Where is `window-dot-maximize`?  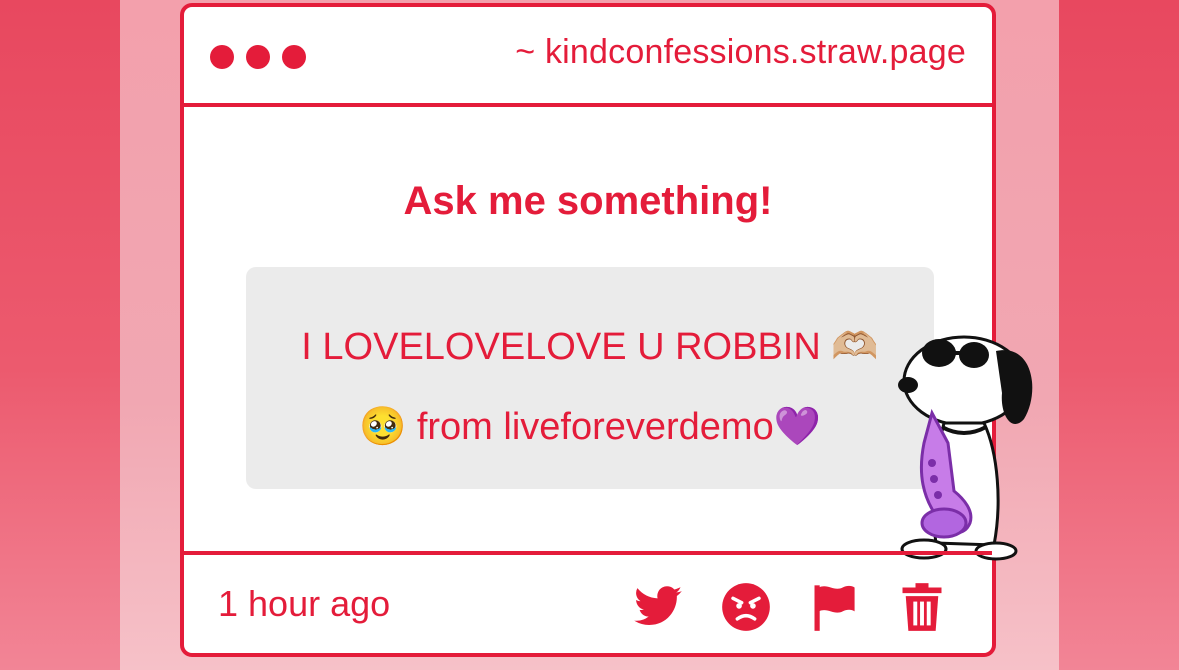 window-dot-maximize is located at coordinates (294, 57).